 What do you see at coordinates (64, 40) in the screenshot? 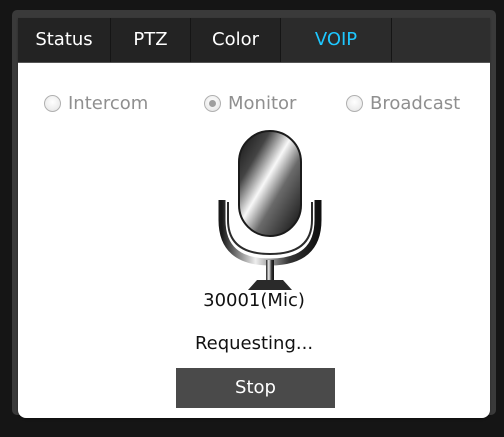
I see `tab-status: Status` at bounding box center [64, 40].